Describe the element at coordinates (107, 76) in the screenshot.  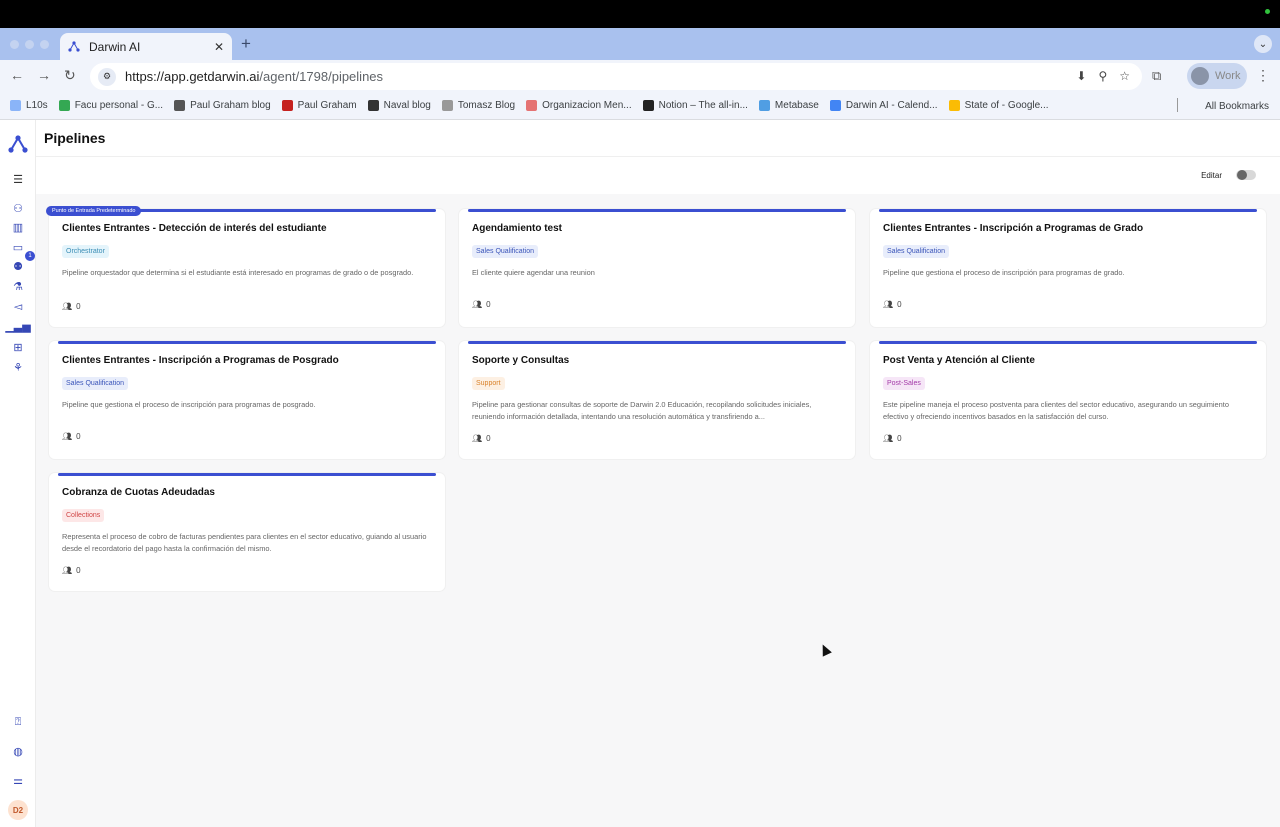
I see `site-settings-icon: ⚙` at that location.